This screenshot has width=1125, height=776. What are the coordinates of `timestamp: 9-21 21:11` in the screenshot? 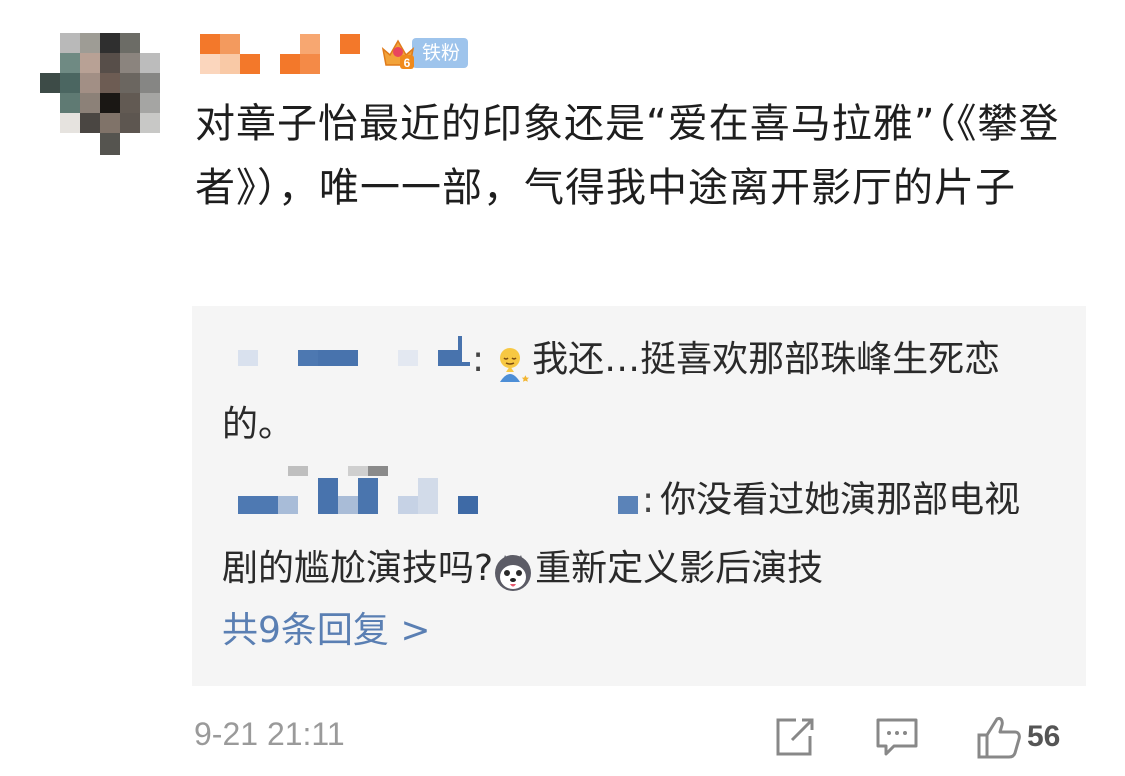 It's located at (269, 734).